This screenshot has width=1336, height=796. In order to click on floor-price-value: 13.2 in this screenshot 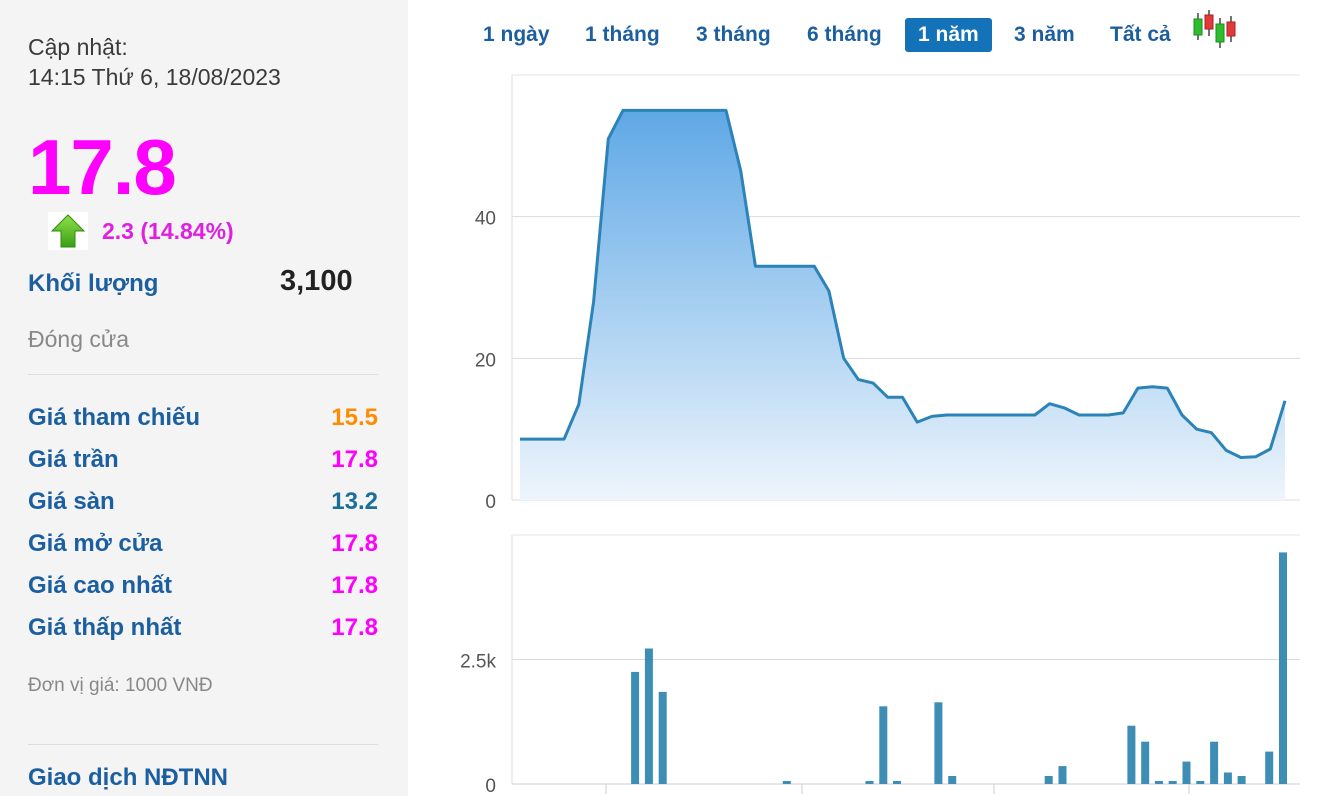, I will do `click(354, 501)`.